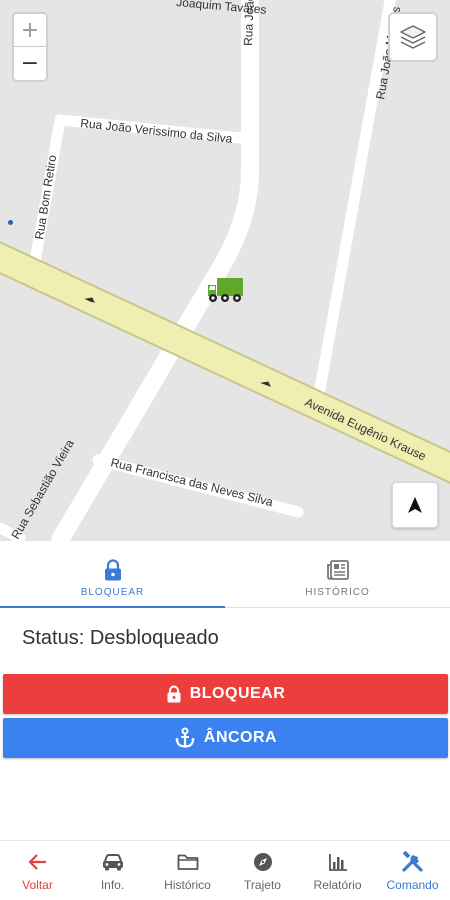  Describe the element at coordinates (237, 693) in the screenshot. I see `lock-button-label: BLOQUEAR` at that location.